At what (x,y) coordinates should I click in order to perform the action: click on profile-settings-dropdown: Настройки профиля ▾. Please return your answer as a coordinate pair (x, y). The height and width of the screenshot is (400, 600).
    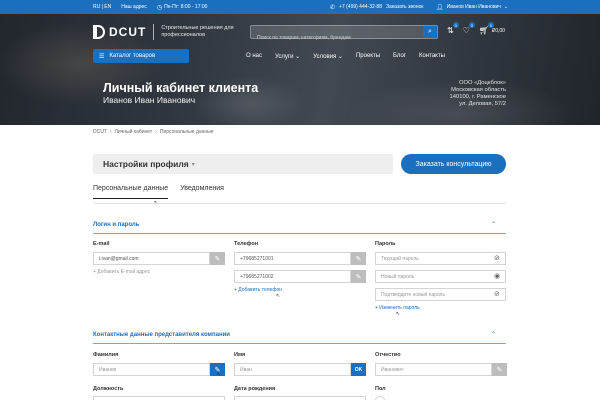
    Looking at the image, I should click on (243, 164).